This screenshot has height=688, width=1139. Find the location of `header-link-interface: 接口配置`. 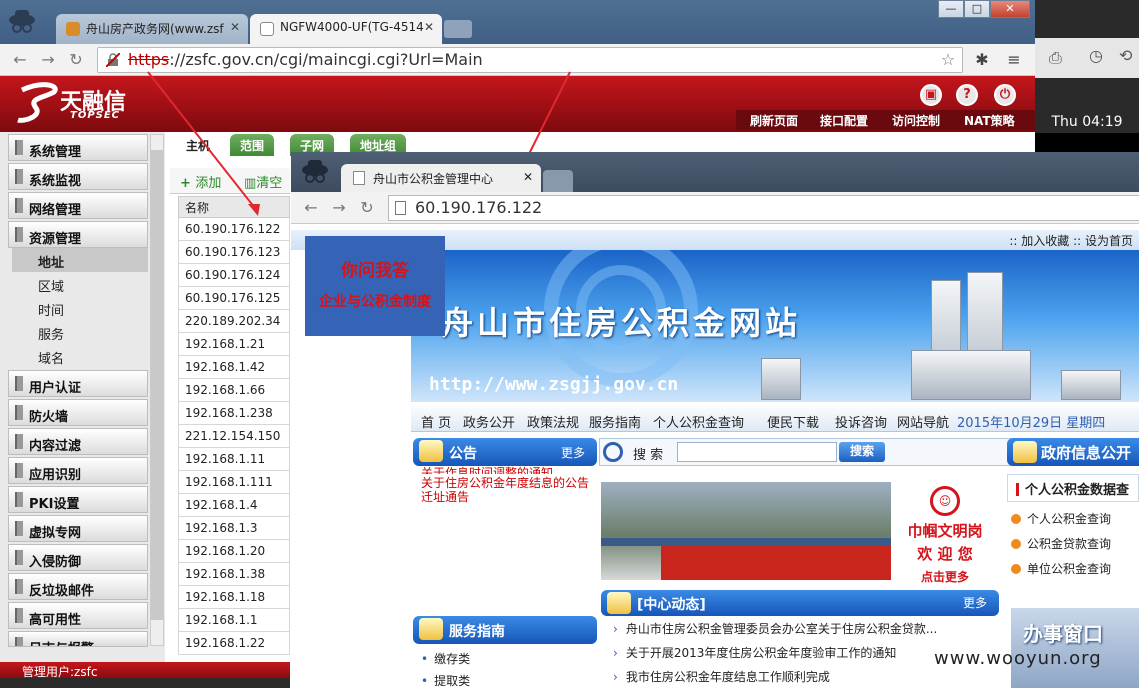

header-link-interface: 接口配置 is located at coordinates (844, 120).